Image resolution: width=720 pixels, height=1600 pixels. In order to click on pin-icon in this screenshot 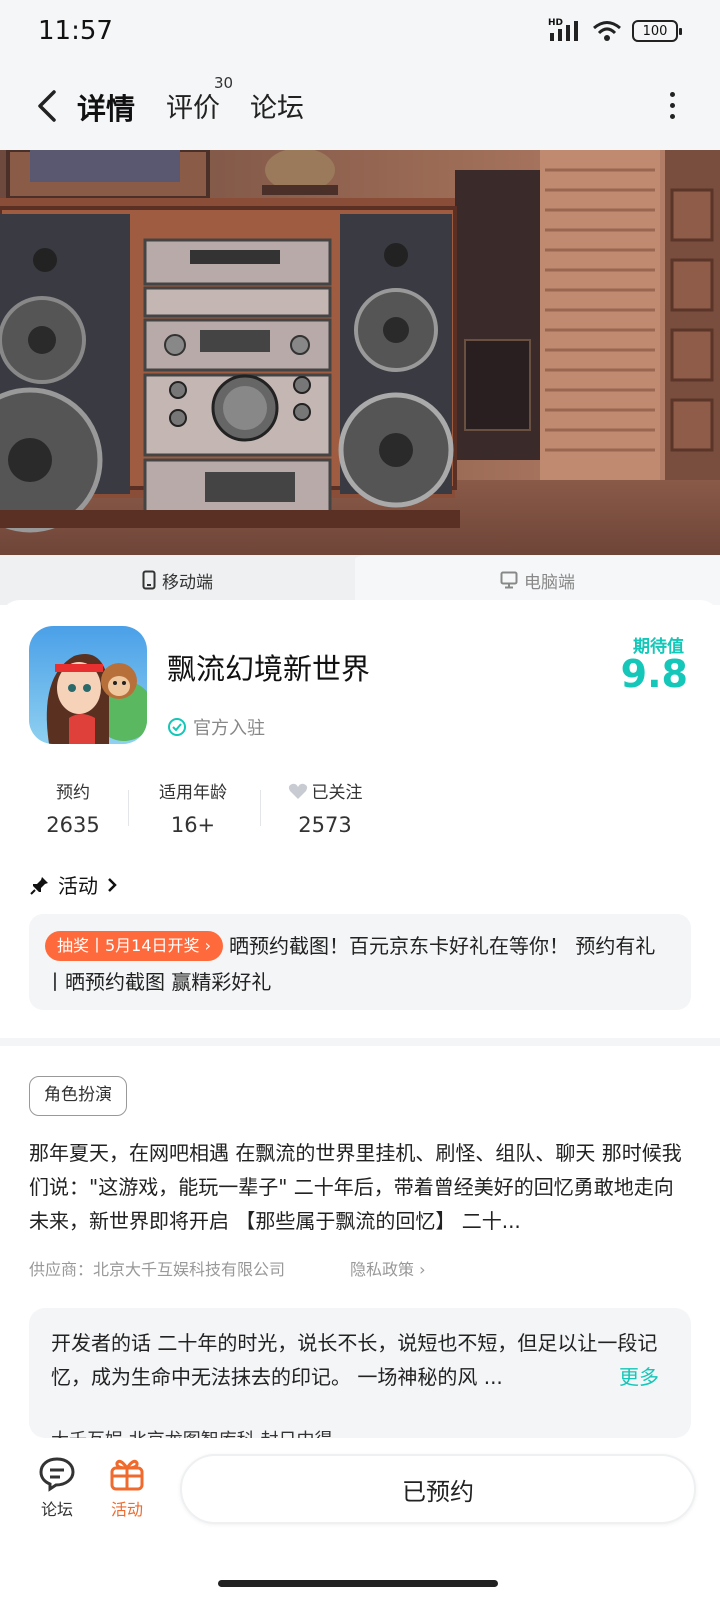, I will do `click(39, 885)`.